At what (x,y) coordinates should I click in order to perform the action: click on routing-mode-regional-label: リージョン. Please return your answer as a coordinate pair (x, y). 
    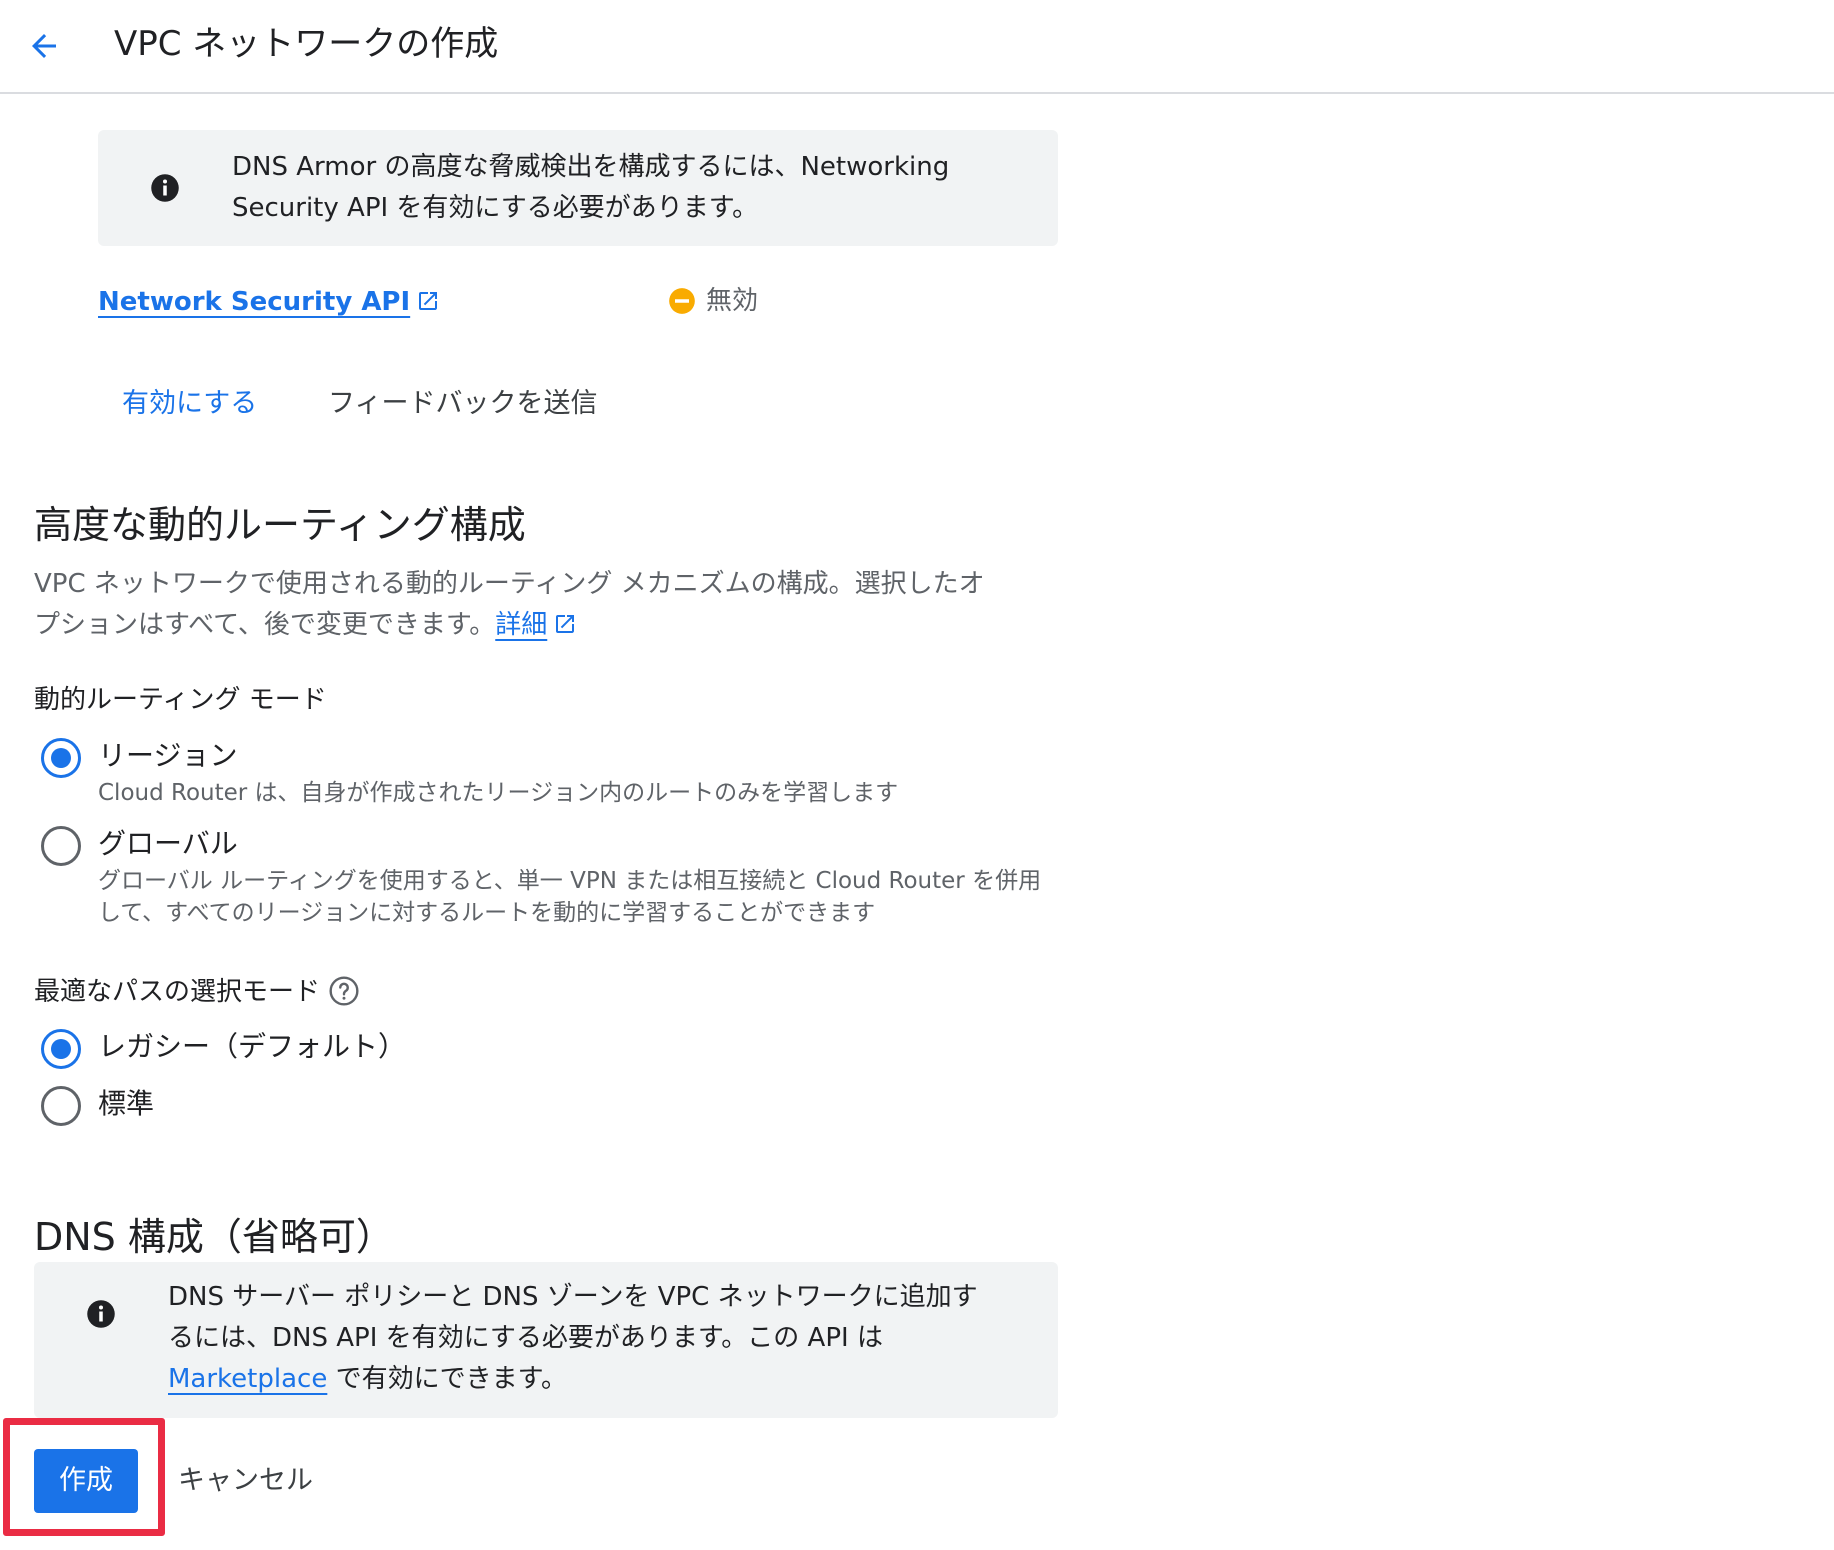
    Looking at the image, I should click on (167, 756).